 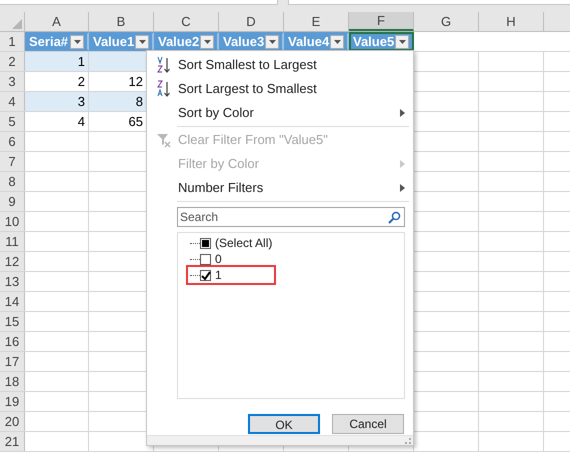 I want to click on column-header: B, so click(x=121, y=21).